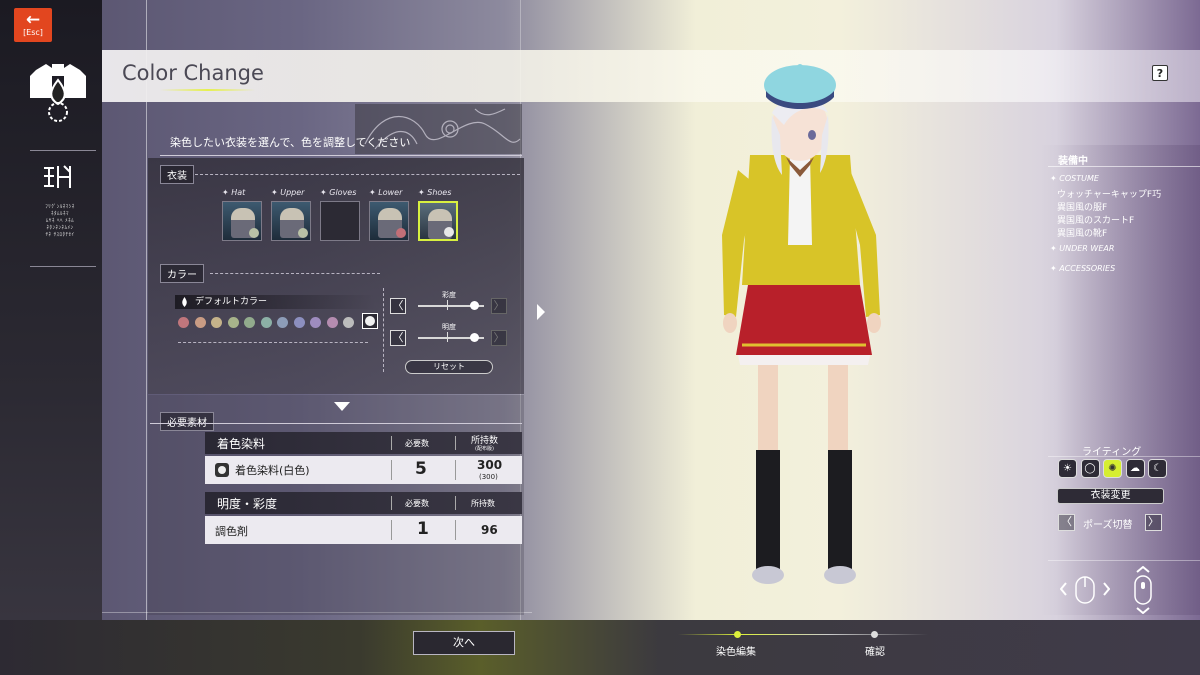 The width and height of the screenshot is (1200, 675). Describe the element at coordinates (363, 443) in the screenshot. I see `dye-table-header: 着色染料 必要数 所持数 (配布版)` at that location.